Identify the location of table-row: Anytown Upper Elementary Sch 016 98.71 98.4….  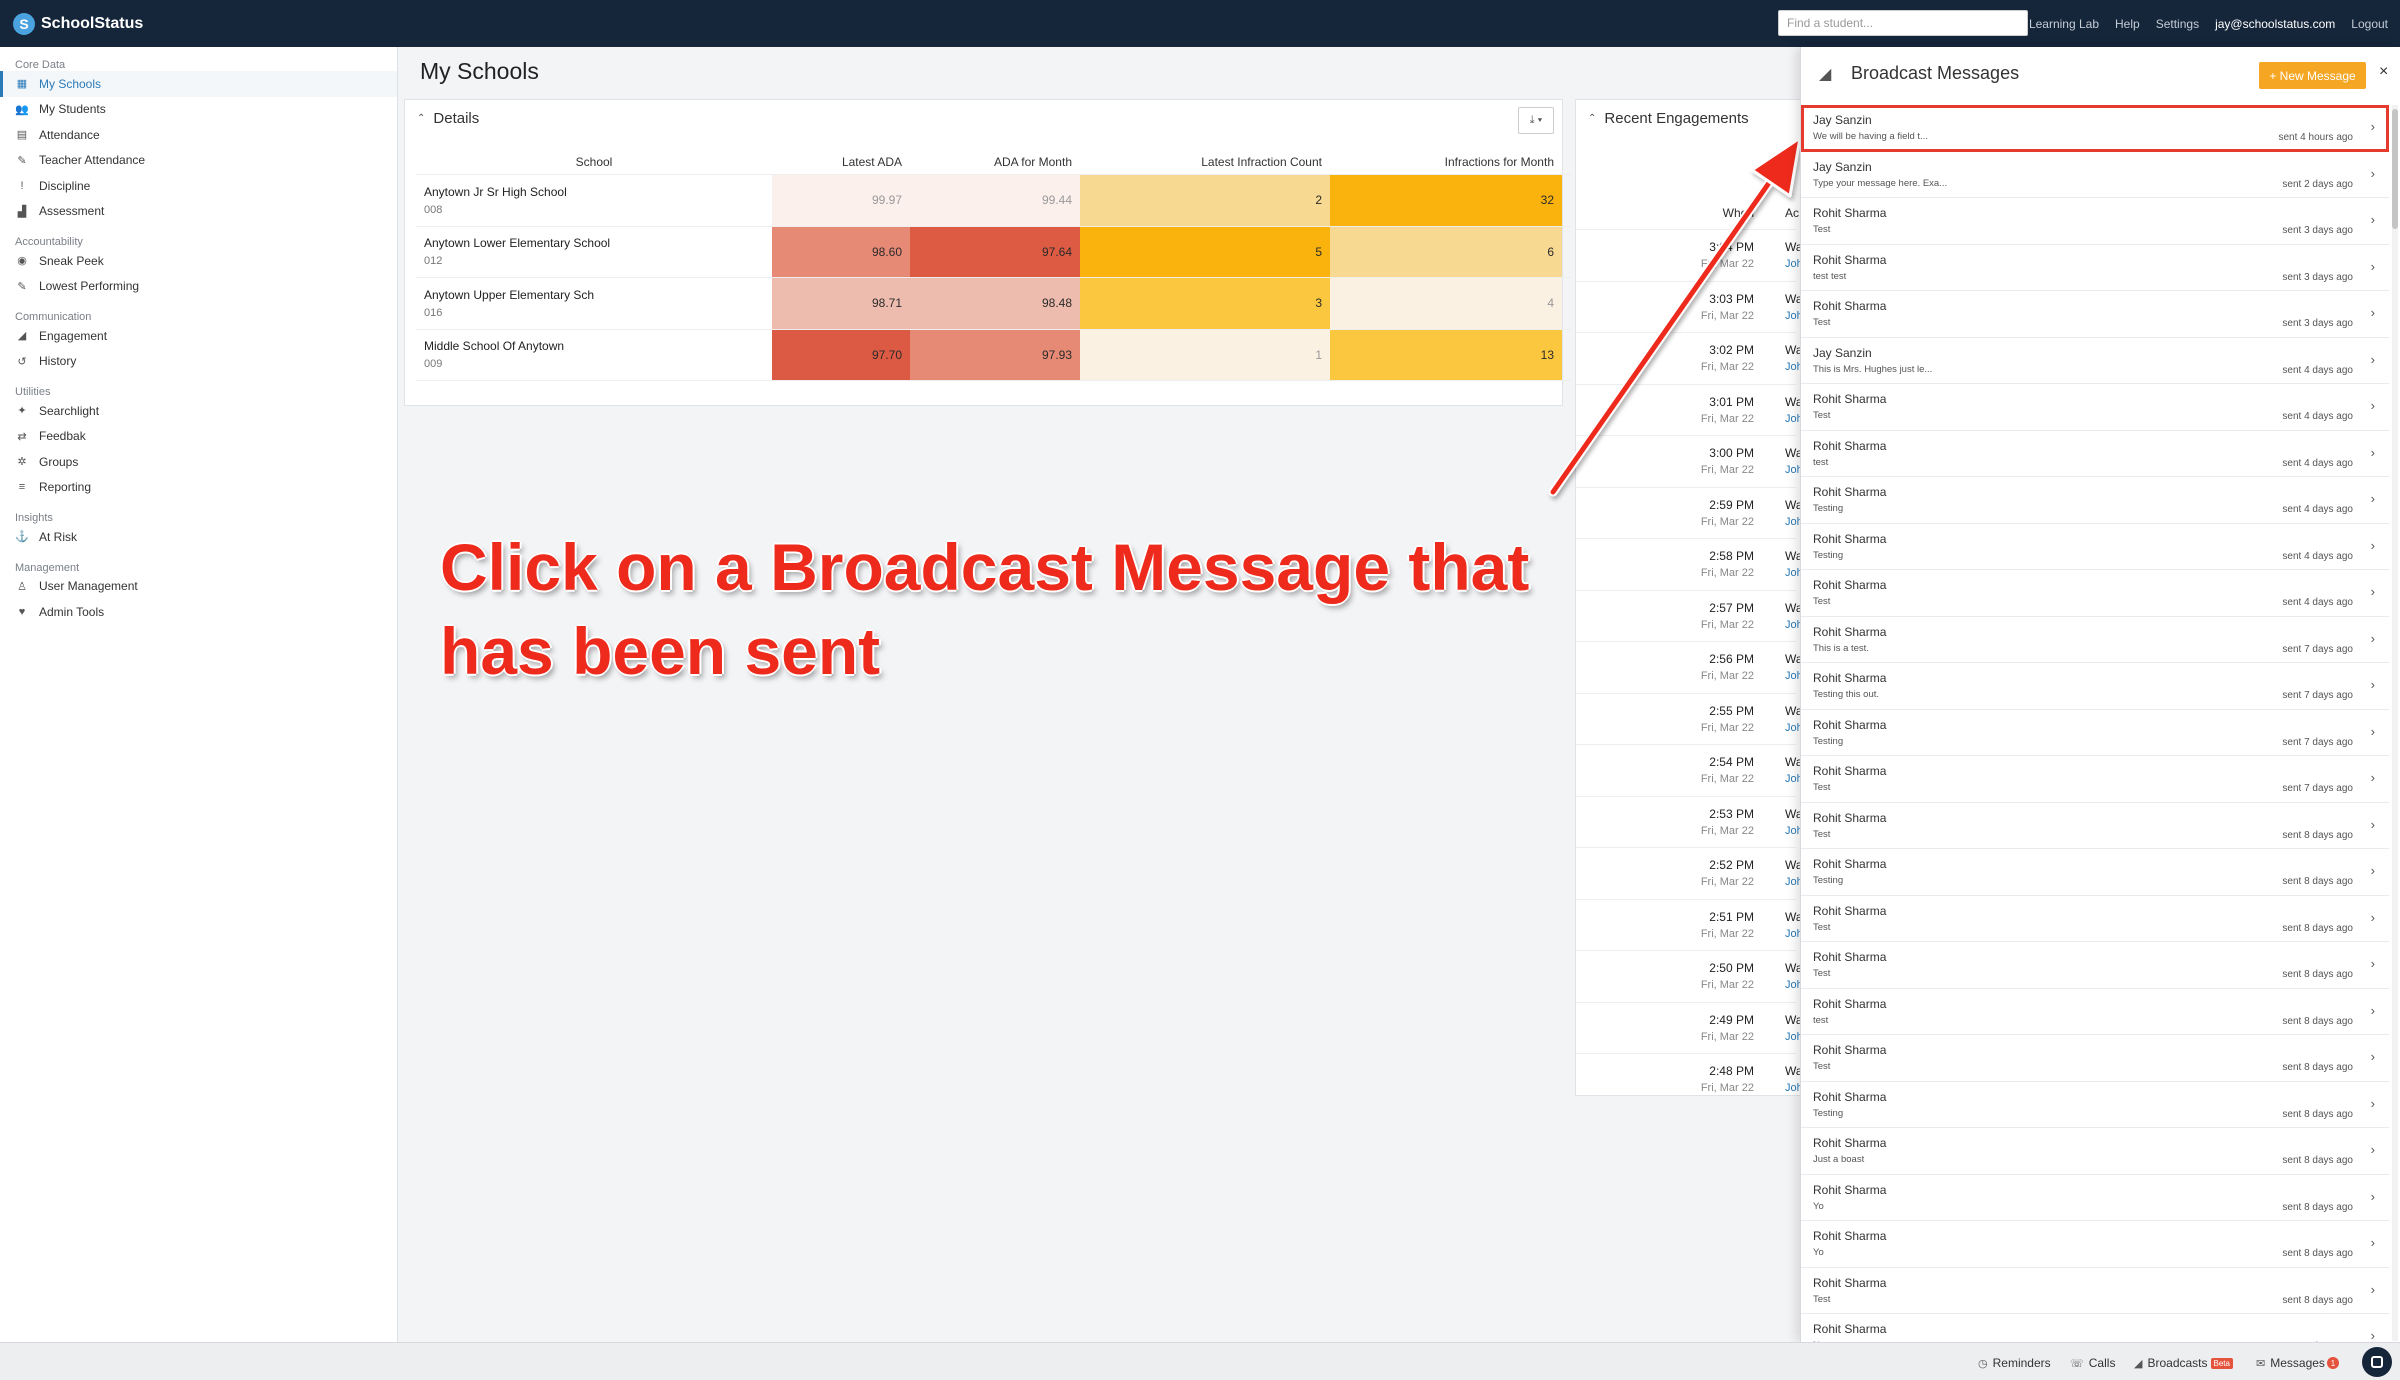
(994, 304).